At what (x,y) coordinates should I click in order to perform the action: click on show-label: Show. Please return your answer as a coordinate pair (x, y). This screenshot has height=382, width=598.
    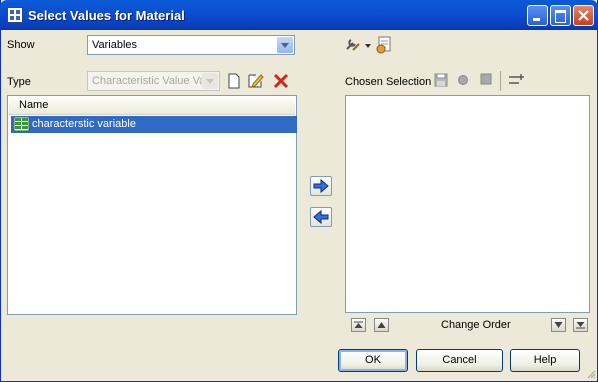
    Looking at the image, I should click on (21, 45).